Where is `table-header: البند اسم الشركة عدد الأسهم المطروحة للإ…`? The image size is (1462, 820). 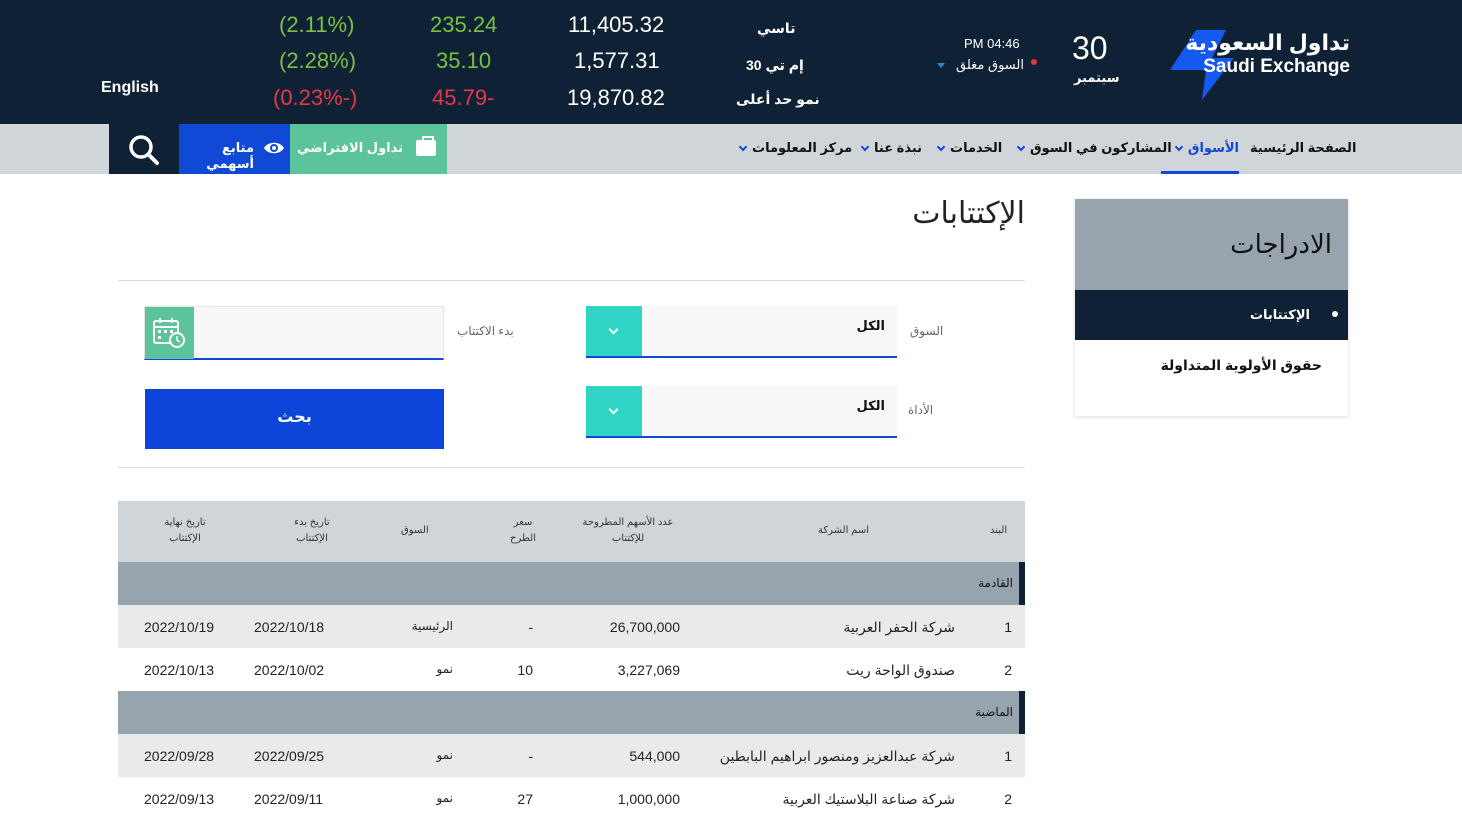
table-header: البند اسم الشركة عدد الأسهم المطروحة للإ… is located at coordinates (571, 531).